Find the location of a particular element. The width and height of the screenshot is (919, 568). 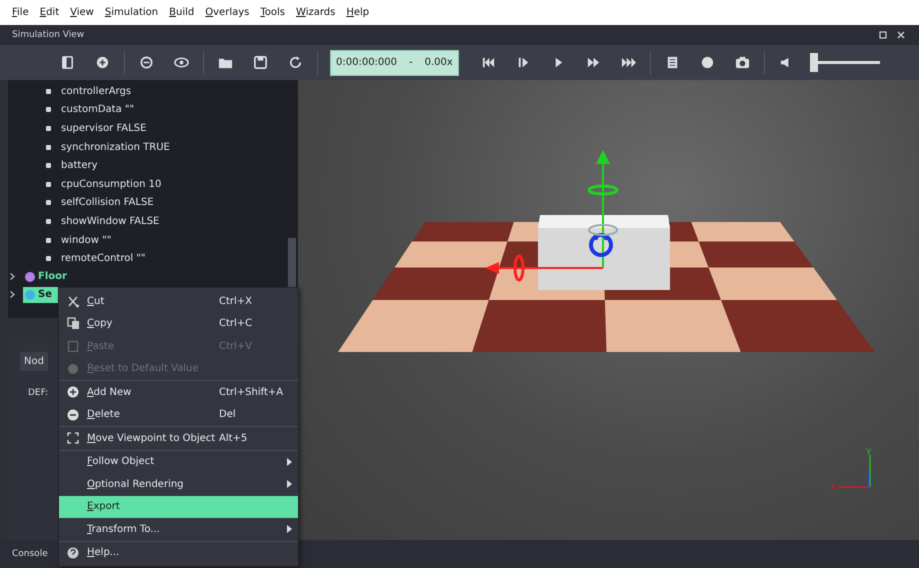

menu-item: Simulation is located at coordinates (131, 12).